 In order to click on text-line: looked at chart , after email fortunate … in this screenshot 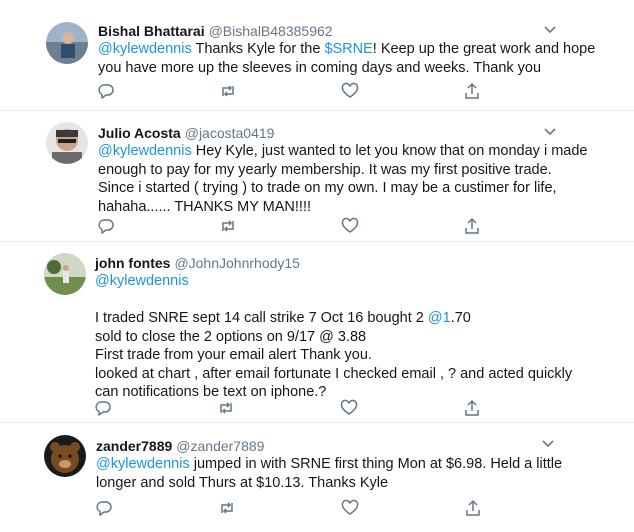, I will do `click(334, 373)`.